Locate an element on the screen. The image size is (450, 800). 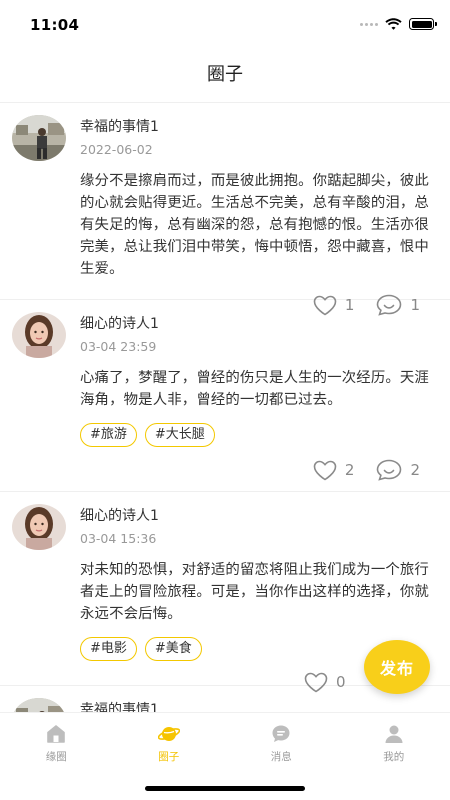
like-button: 2 is located at coordinates (334, 470).